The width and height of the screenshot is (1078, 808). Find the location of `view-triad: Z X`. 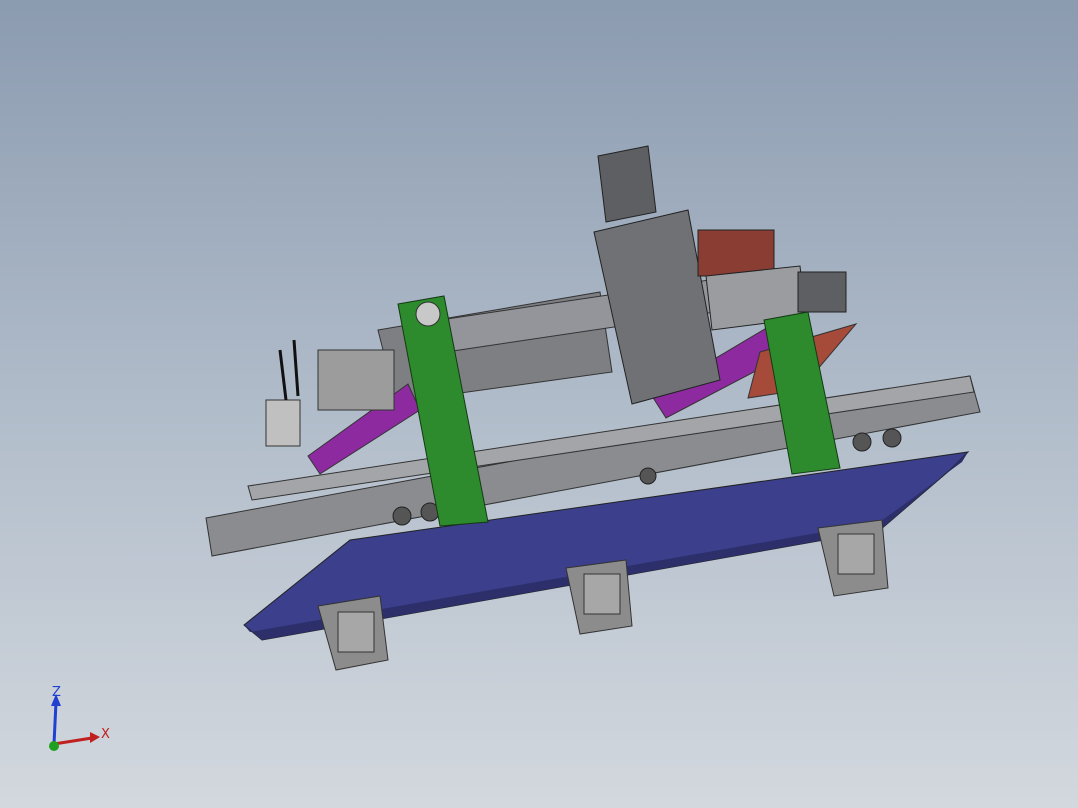

view-triad: Z X is located at coordinates (80, 724).